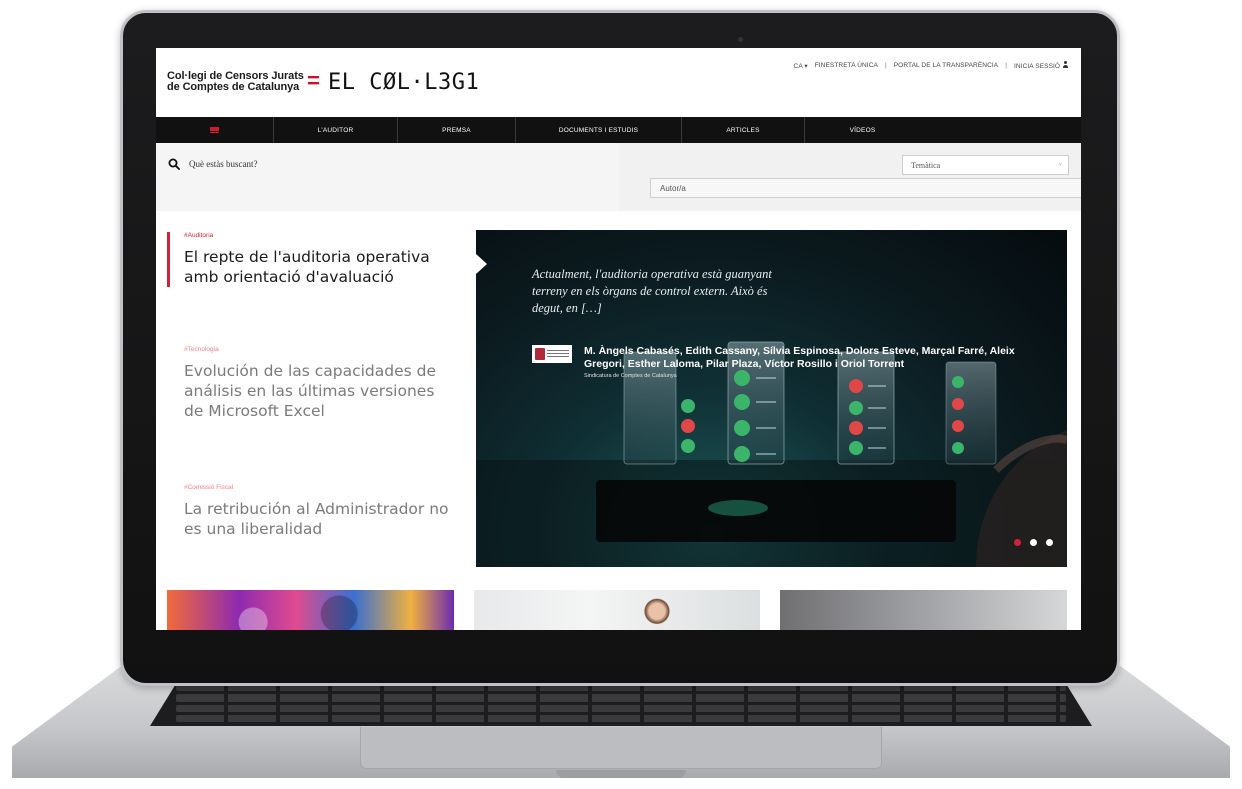  What do you see at coordinates (846, 65) in the screenshot?
I see `finestreta-unica-link: FINESTRETA ÚNICA` at bounding box center [846, 65].